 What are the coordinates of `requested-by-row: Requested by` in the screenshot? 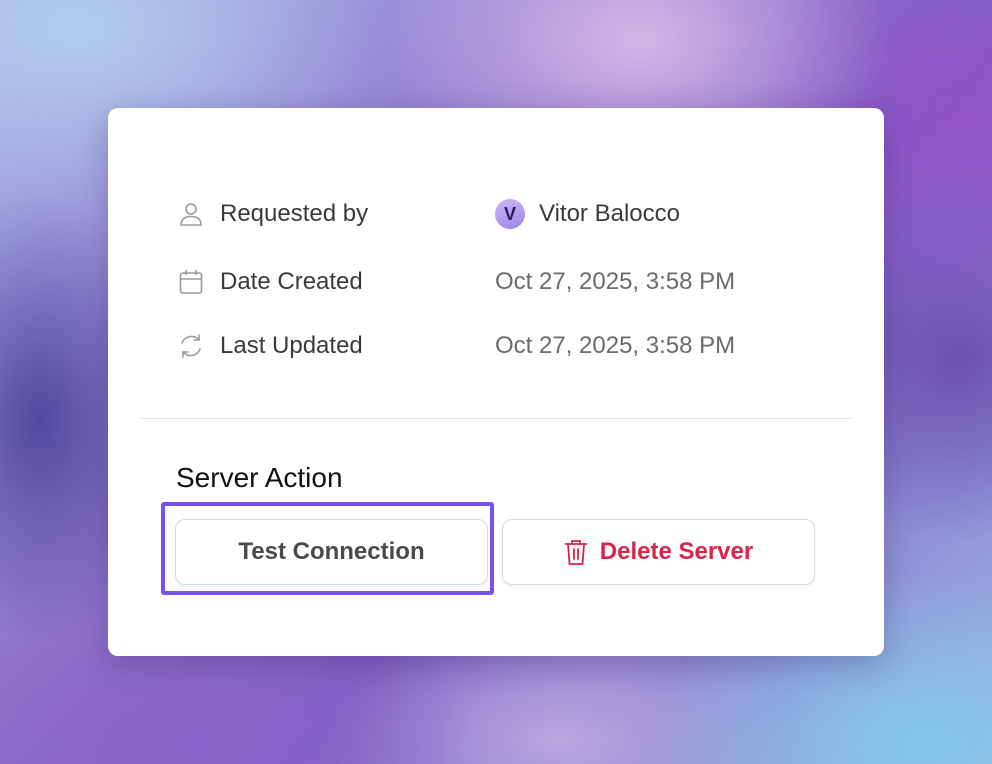 It's located at (273, 214).